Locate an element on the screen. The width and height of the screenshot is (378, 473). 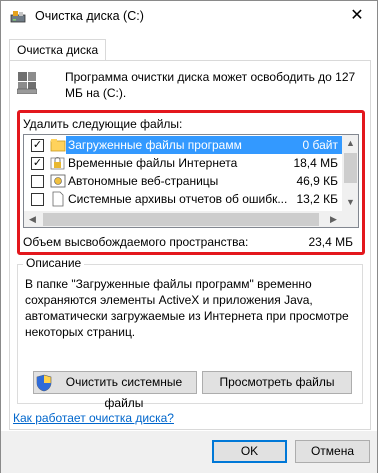
item-name: Автономные веб-страницы is located at coordinates (143, 181).